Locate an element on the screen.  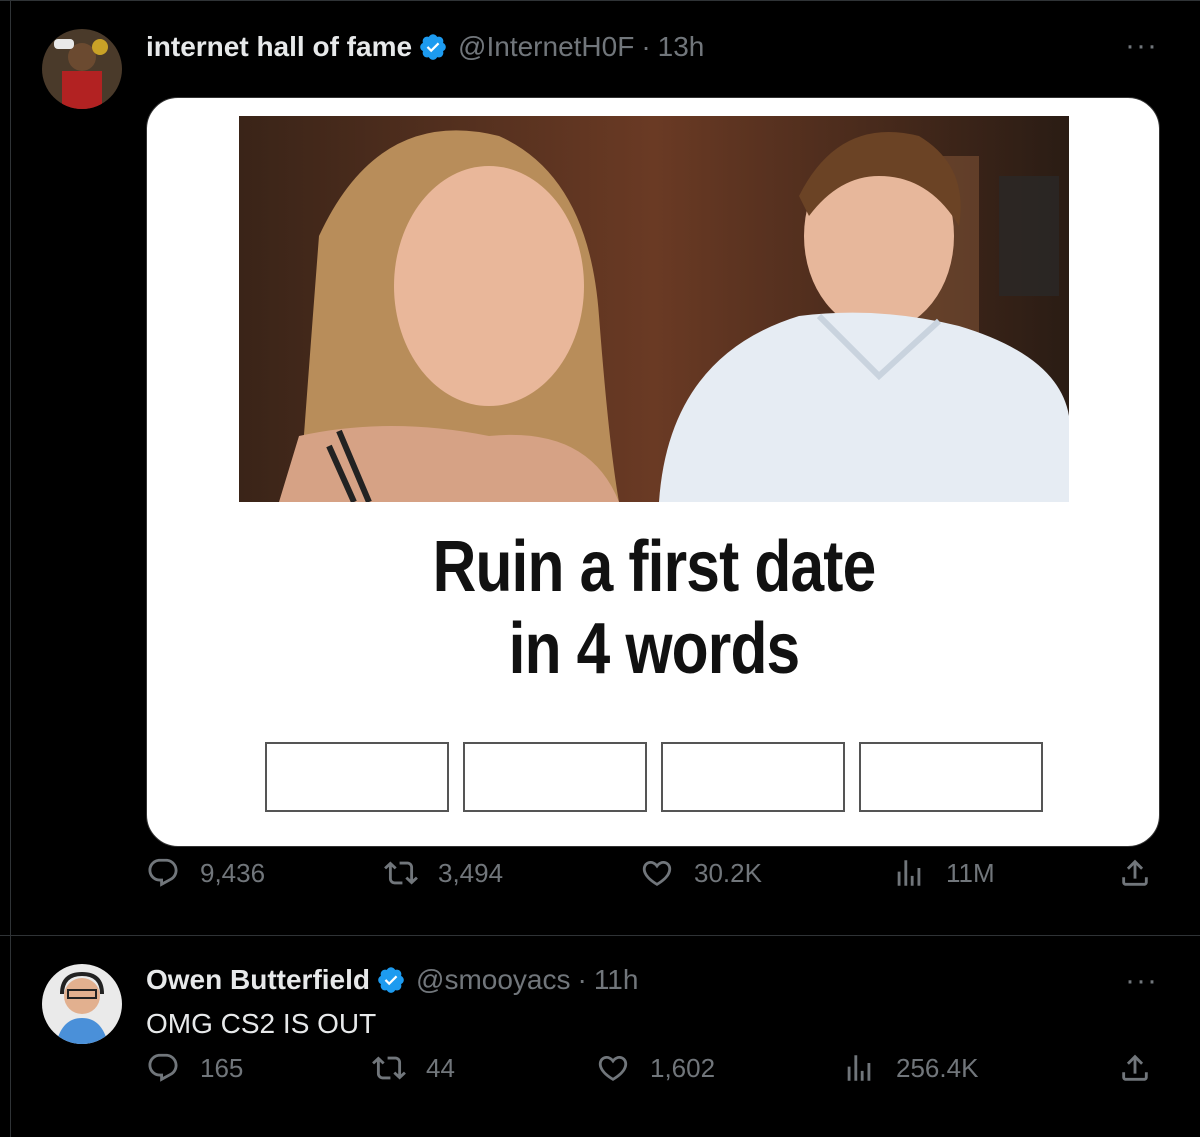
author-handle: @smooyacs is located at coordinates (493, 980).